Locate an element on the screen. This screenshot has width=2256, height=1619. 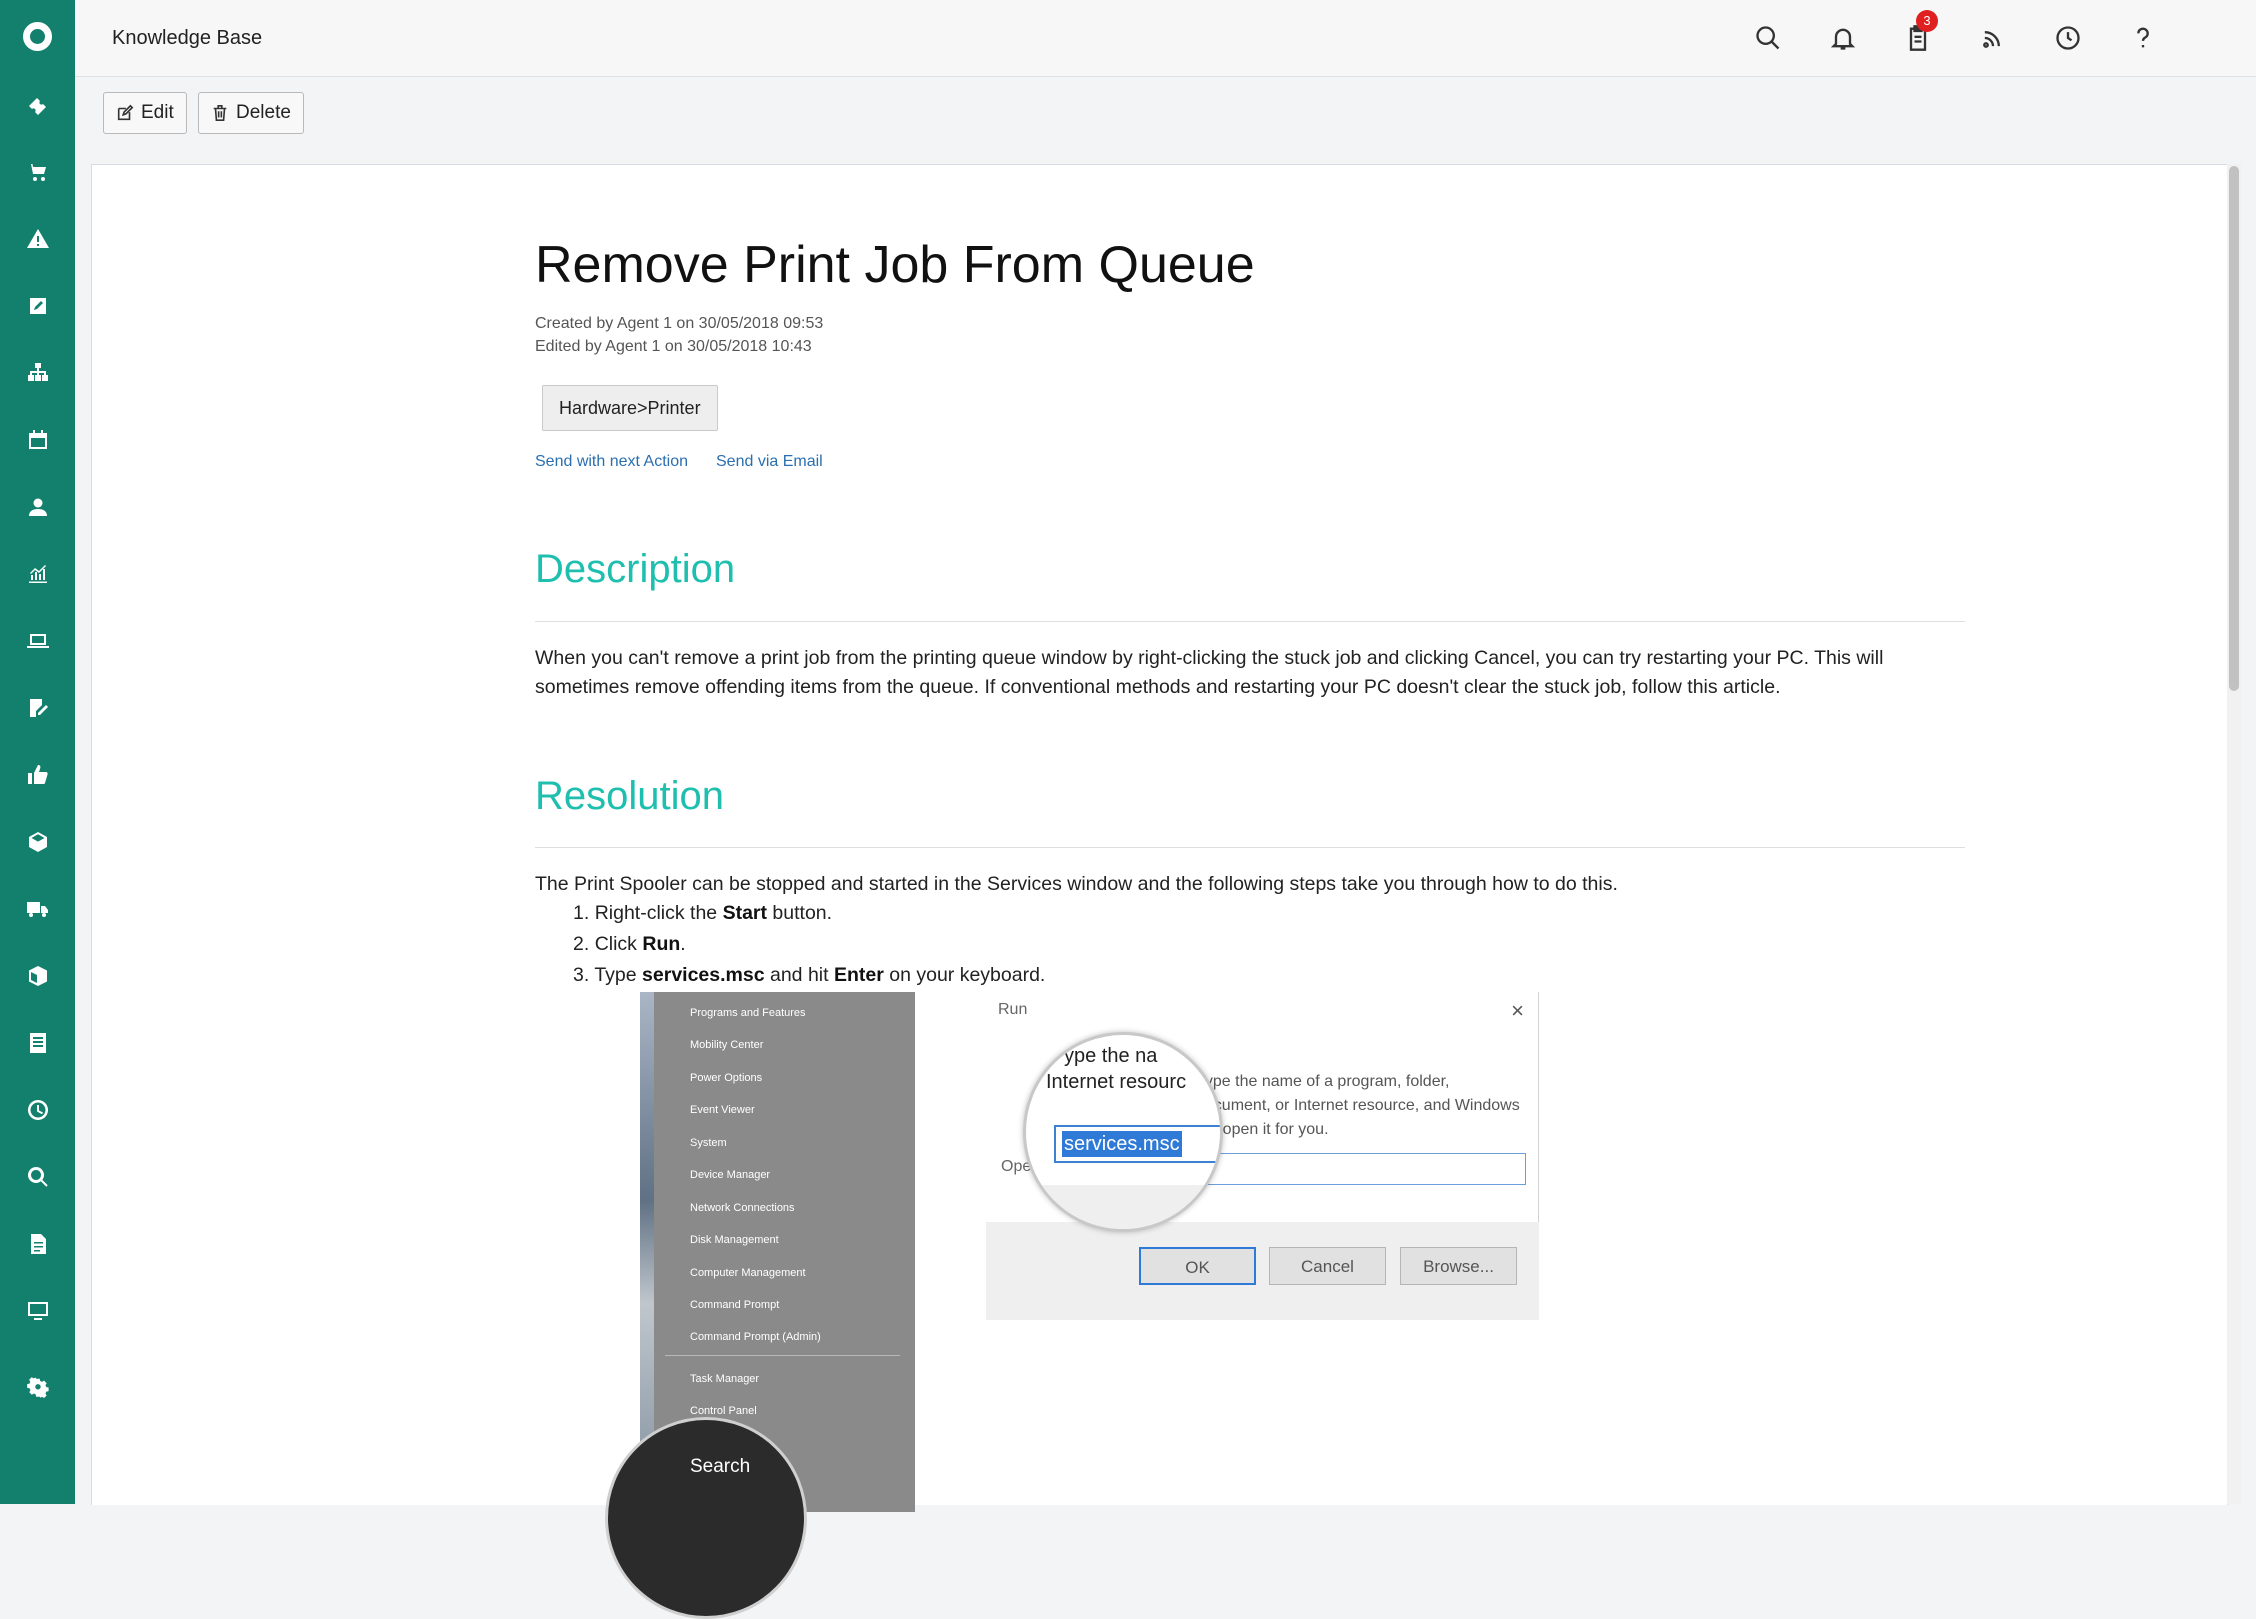
notifications-button is located at coordinates (1843, 38).